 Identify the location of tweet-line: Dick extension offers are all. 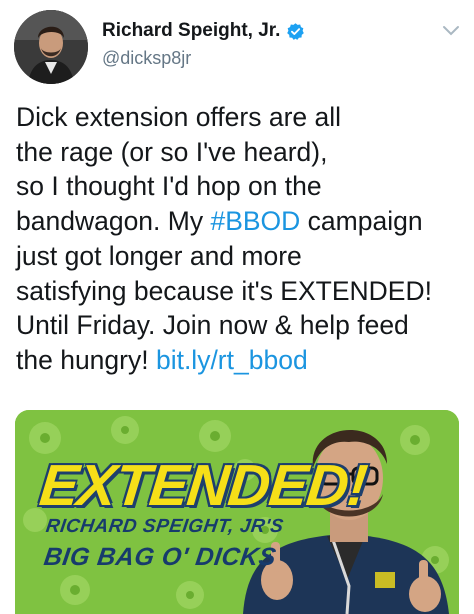
(179, 117).